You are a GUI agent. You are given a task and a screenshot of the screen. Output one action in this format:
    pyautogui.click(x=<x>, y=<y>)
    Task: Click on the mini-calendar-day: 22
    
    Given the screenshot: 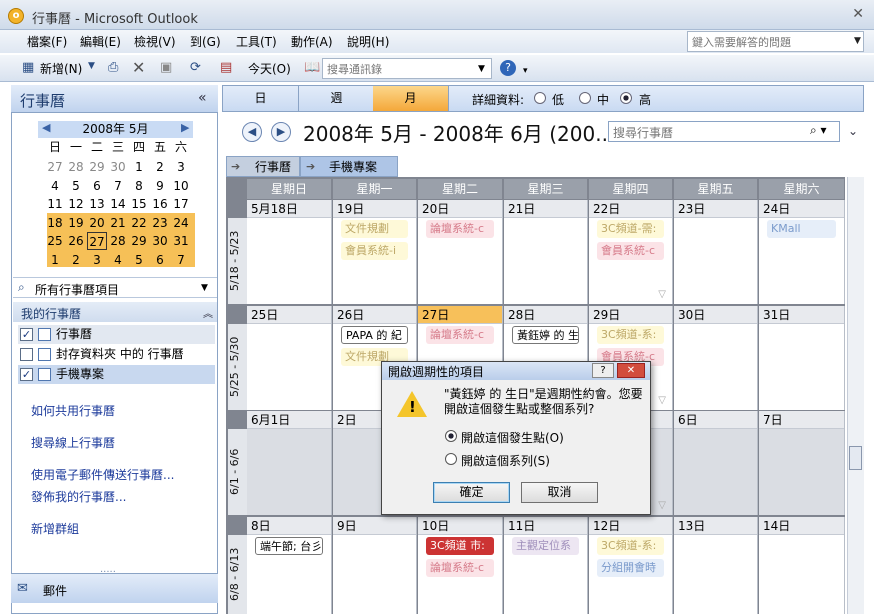 What is the action you would take?
    pyautogui.click(x=139, y=223)
    